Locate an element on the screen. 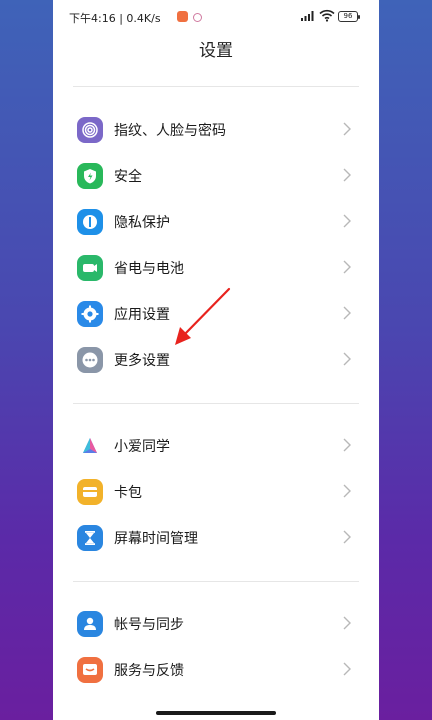  annotation-arrow-icon is located at coordinates (203, 316).